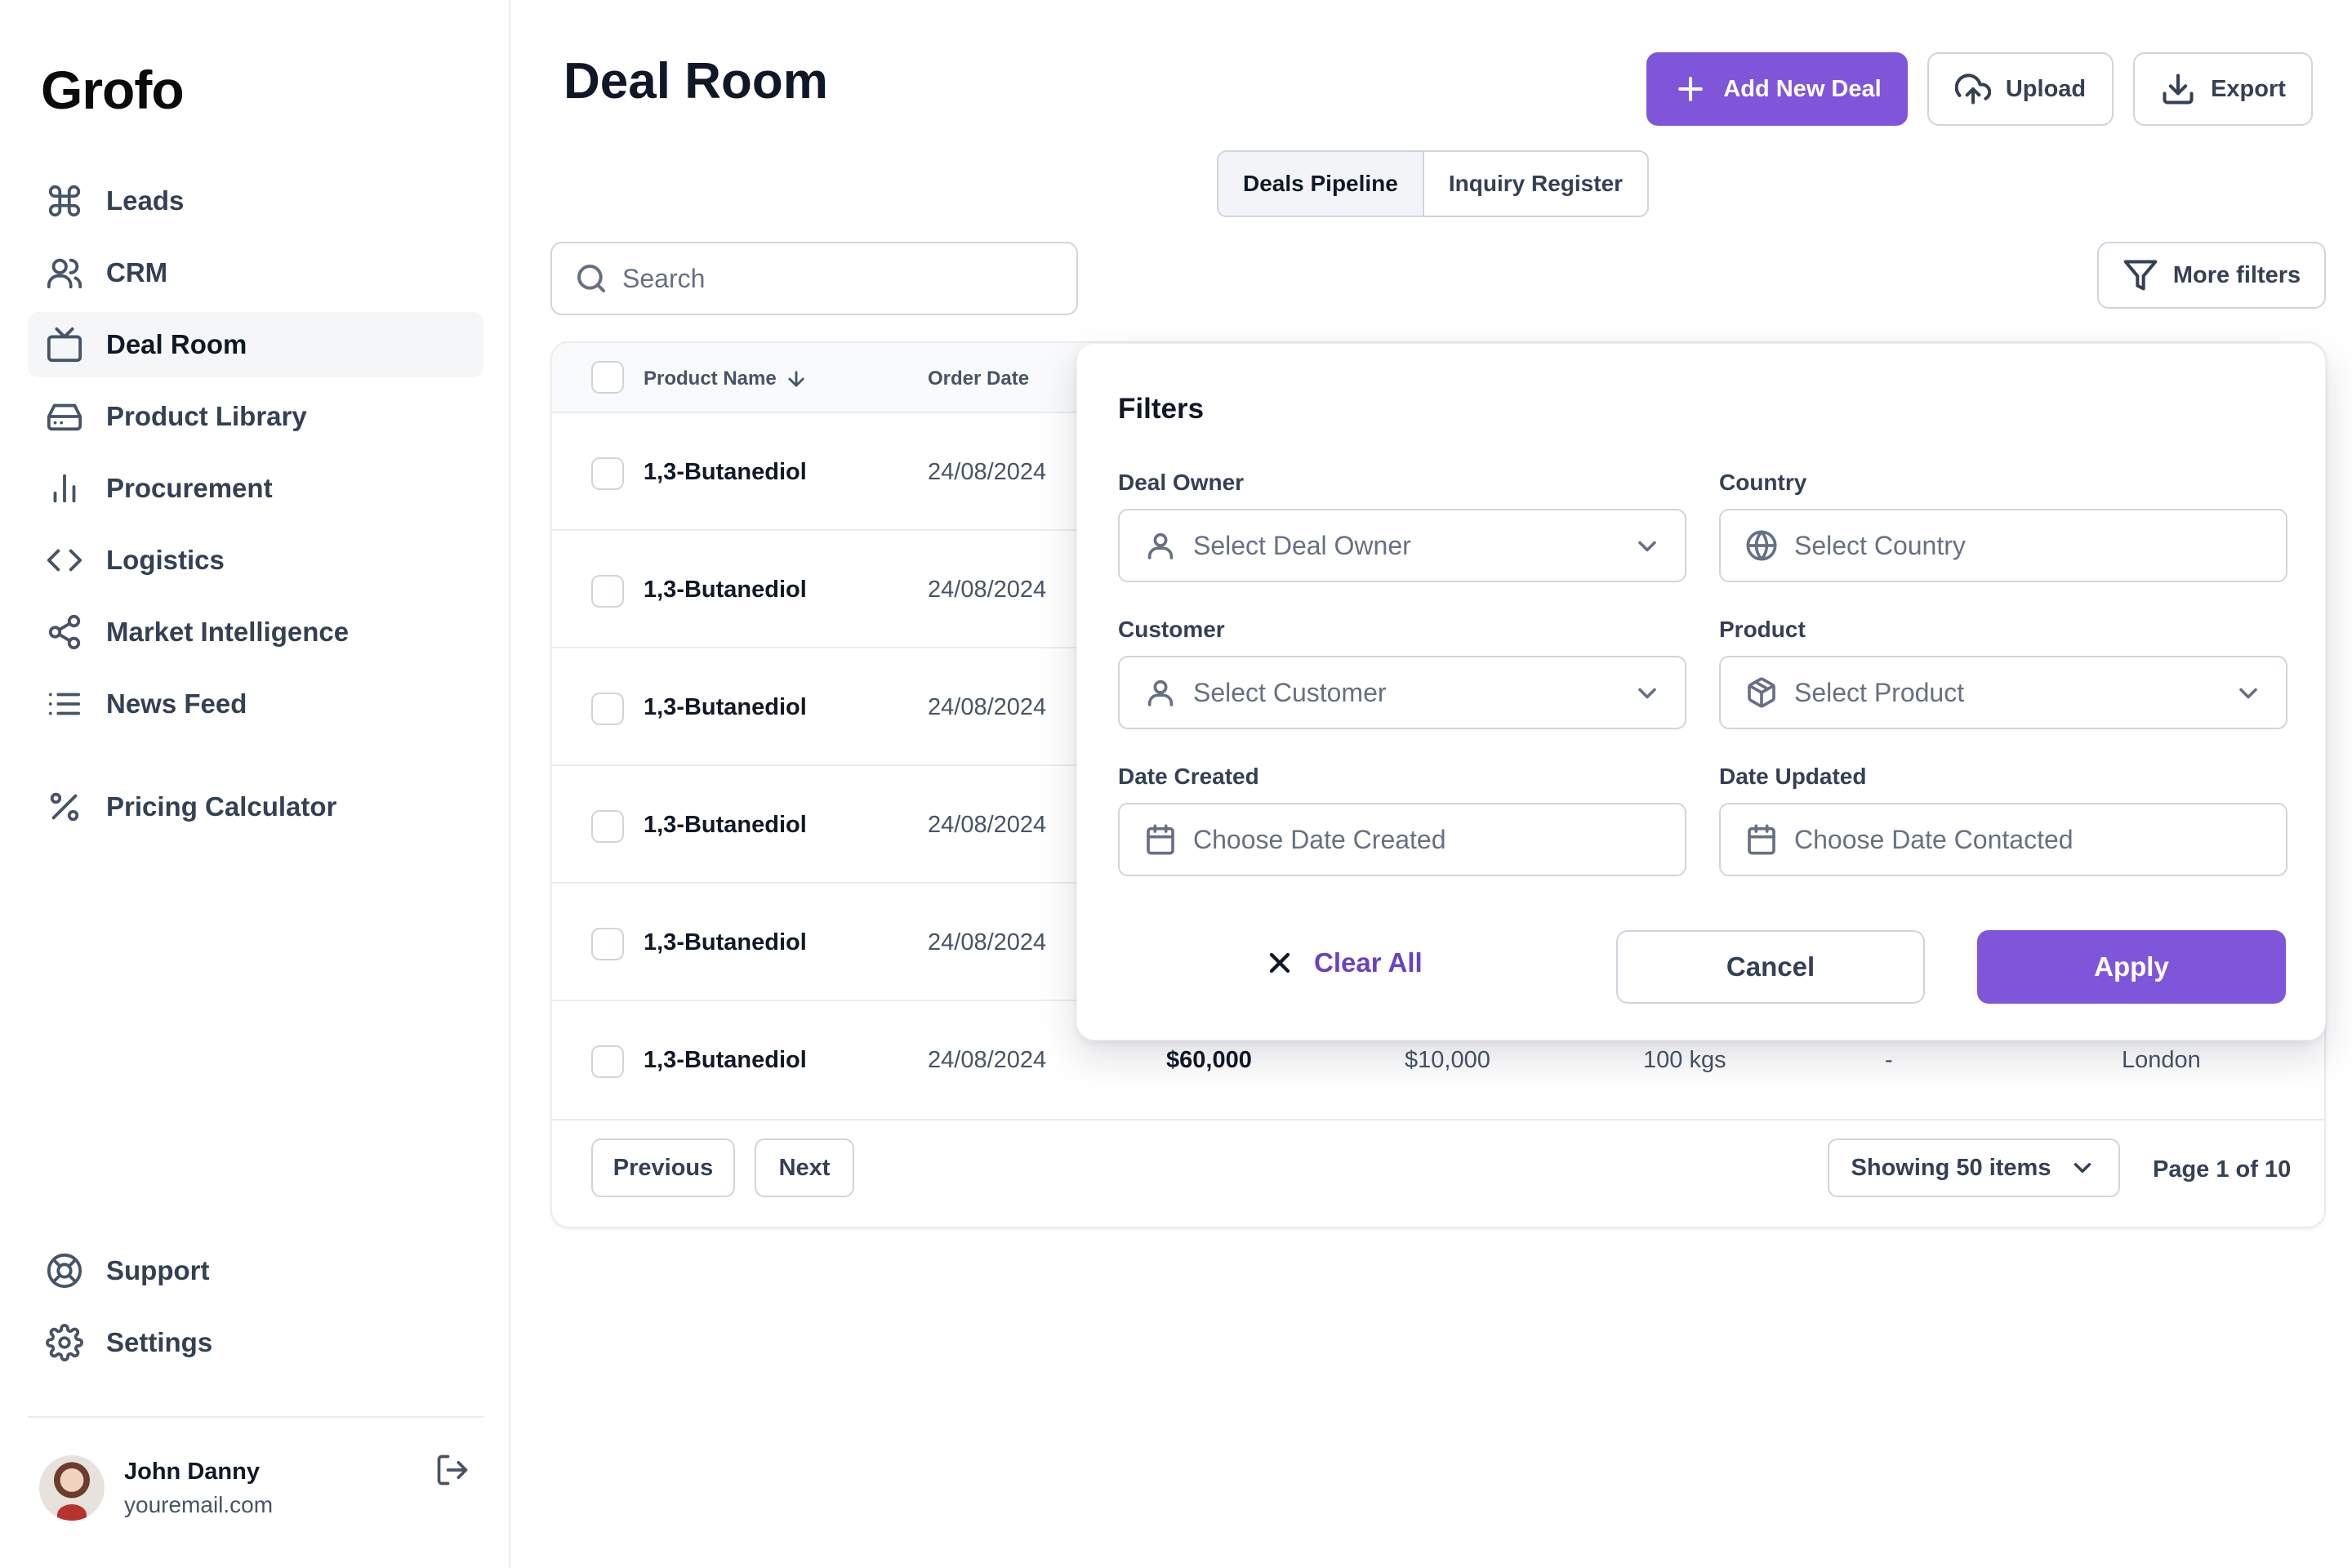 This screenshot has height=1568, width=2352. I want to click on sidebar-item-label: CRM, so click(137, 272).